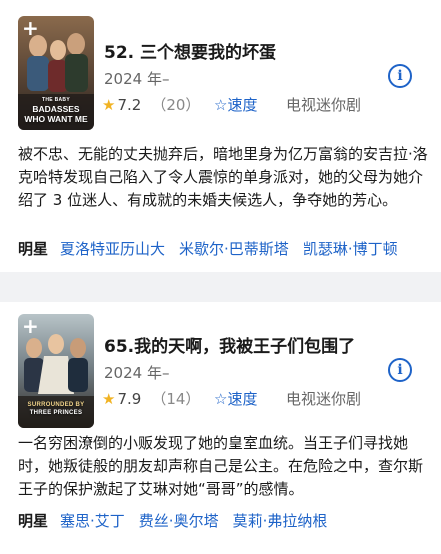 The height and width of the screenshot is (554, 441). Describe the element at coordinates (56, 413) in the screenshot. I see `poster-text-line2: THREE PRINCES` at that location.